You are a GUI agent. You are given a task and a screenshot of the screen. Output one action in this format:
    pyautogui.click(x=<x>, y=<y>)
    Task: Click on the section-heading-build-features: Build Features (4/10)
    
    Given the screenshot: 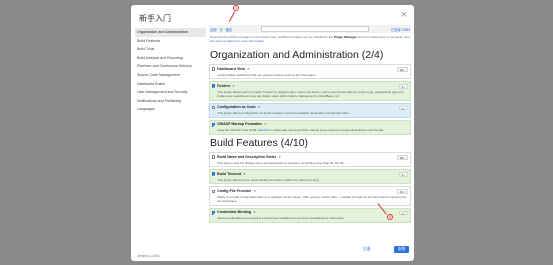 What is the action you would take?
    pyautogui.click(x=259, y=143)
    